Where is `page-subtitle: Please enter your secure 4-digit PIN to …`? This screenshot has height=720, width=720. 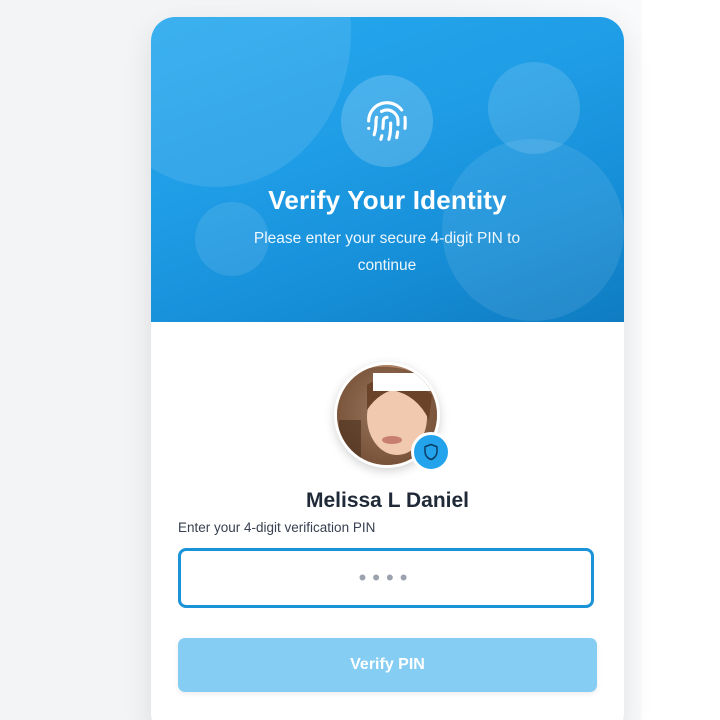 page-subtitle: Please enter your secure 4-digit PIN to … is located at coordinates (387, 252).